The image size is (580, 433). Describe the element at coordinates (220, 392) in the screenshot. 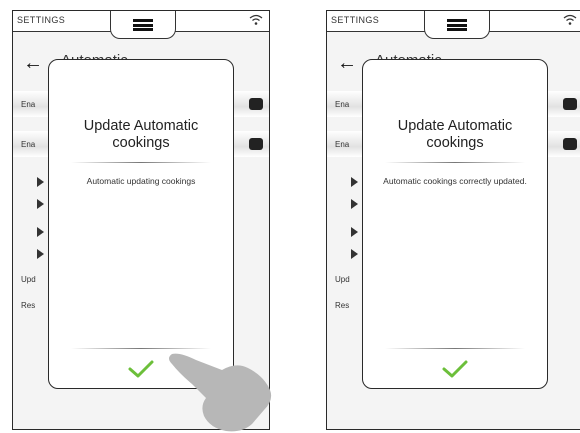

I see `pointing-hand-icon` at that location.